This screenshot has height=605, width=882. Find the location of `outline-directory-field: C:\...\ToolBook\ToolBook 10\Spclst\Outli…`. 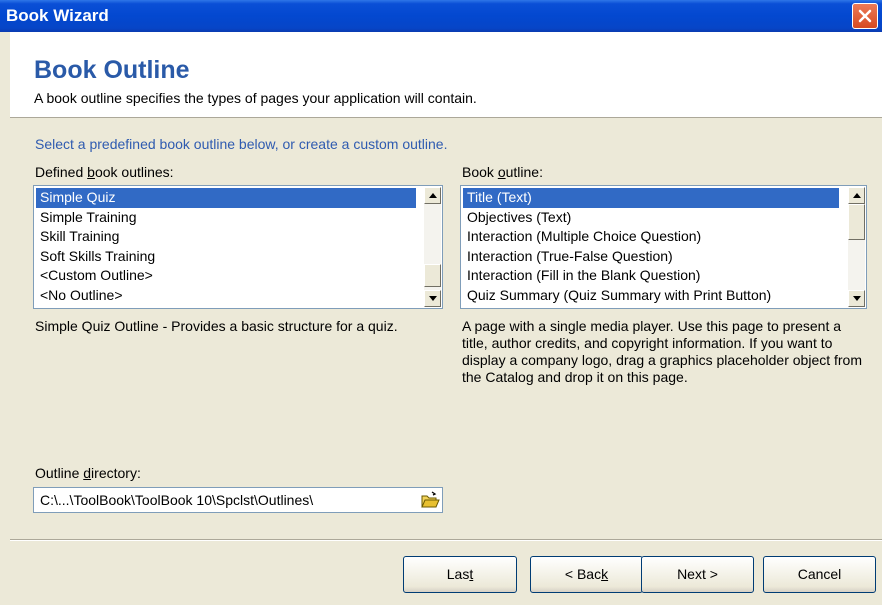

outline-directory-field: C:\...\ToolBook\ToolBook 10\Spclst\Outli… is located at coordinates (238, 500).